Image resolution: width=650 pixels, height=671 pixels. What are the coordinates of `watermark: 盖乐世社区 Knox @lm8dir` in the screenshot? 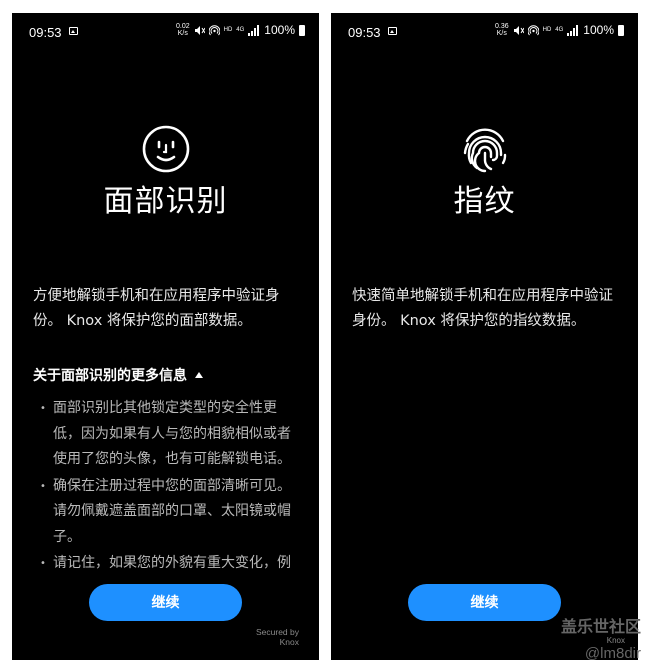 It's located at (601, 640).